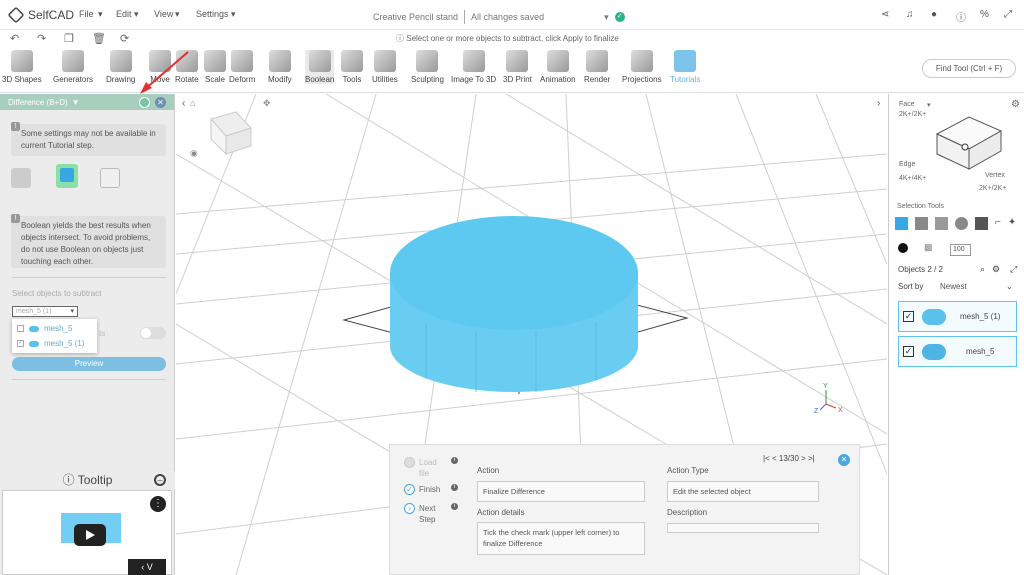 The width and height of the screenshot is (1024, 575). I want to click on dropdown-option-mesh-5: mesh_5, so click(44, 328).